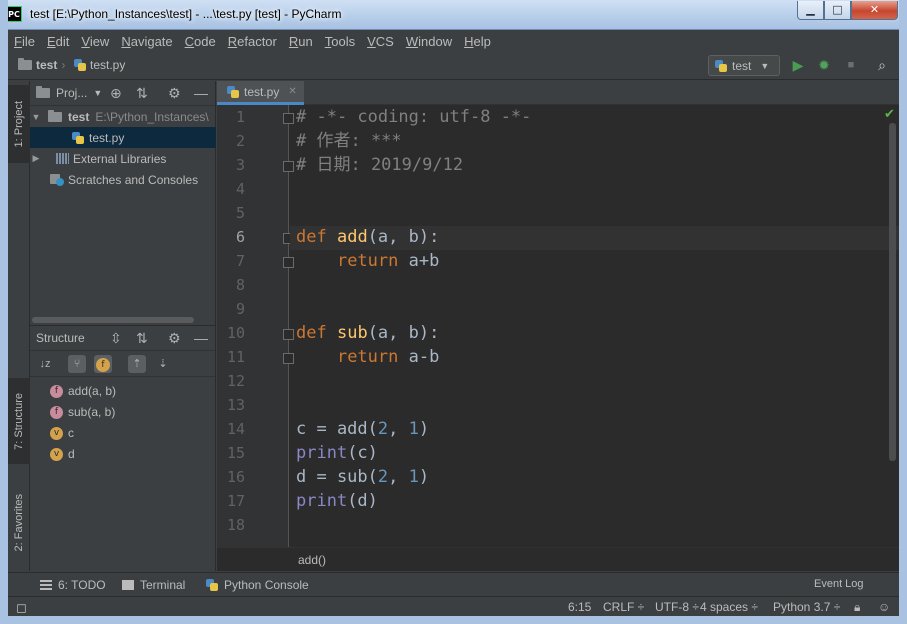 This screenshot has height=624, width=907. What do you see at coordinates (388, 261) in the screenshot?
I see `code-line-7: return a+b` at bounding box center [388, 261].